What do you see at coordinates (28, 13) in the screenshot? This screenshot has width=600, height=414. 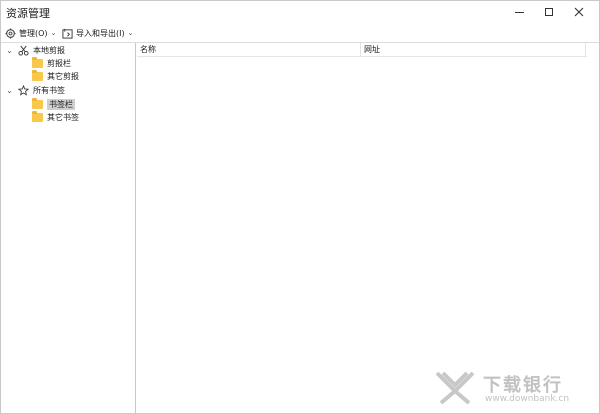 I see `window-title: 资源管理` at bounding box center [28, 13].